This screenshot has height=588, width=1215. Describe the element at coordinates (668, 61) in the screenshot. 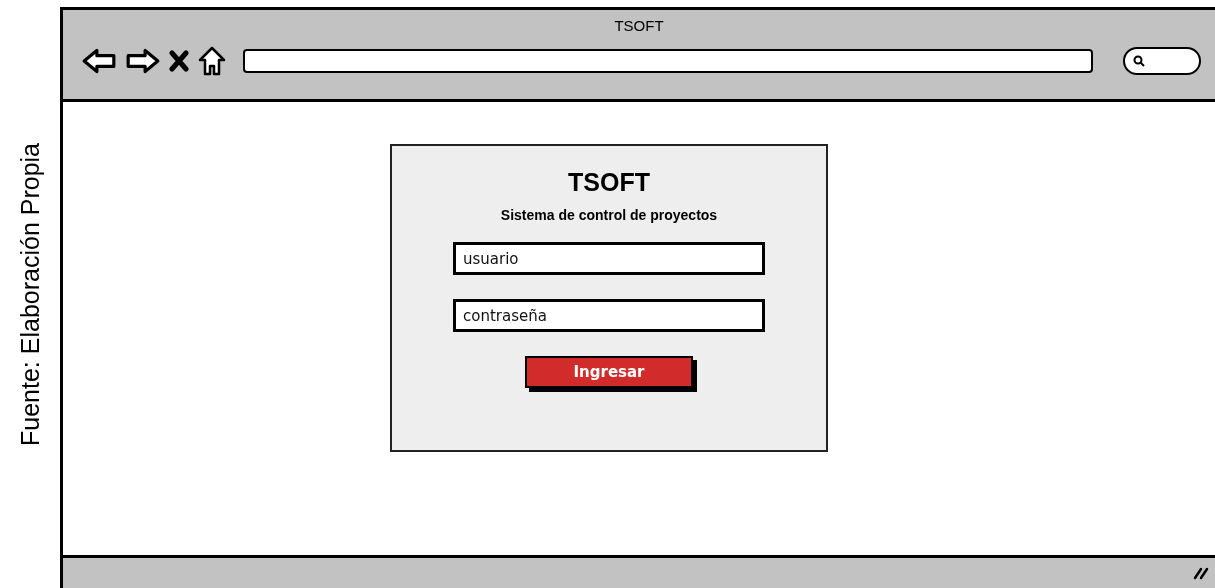

I see `address-bar` at that location.